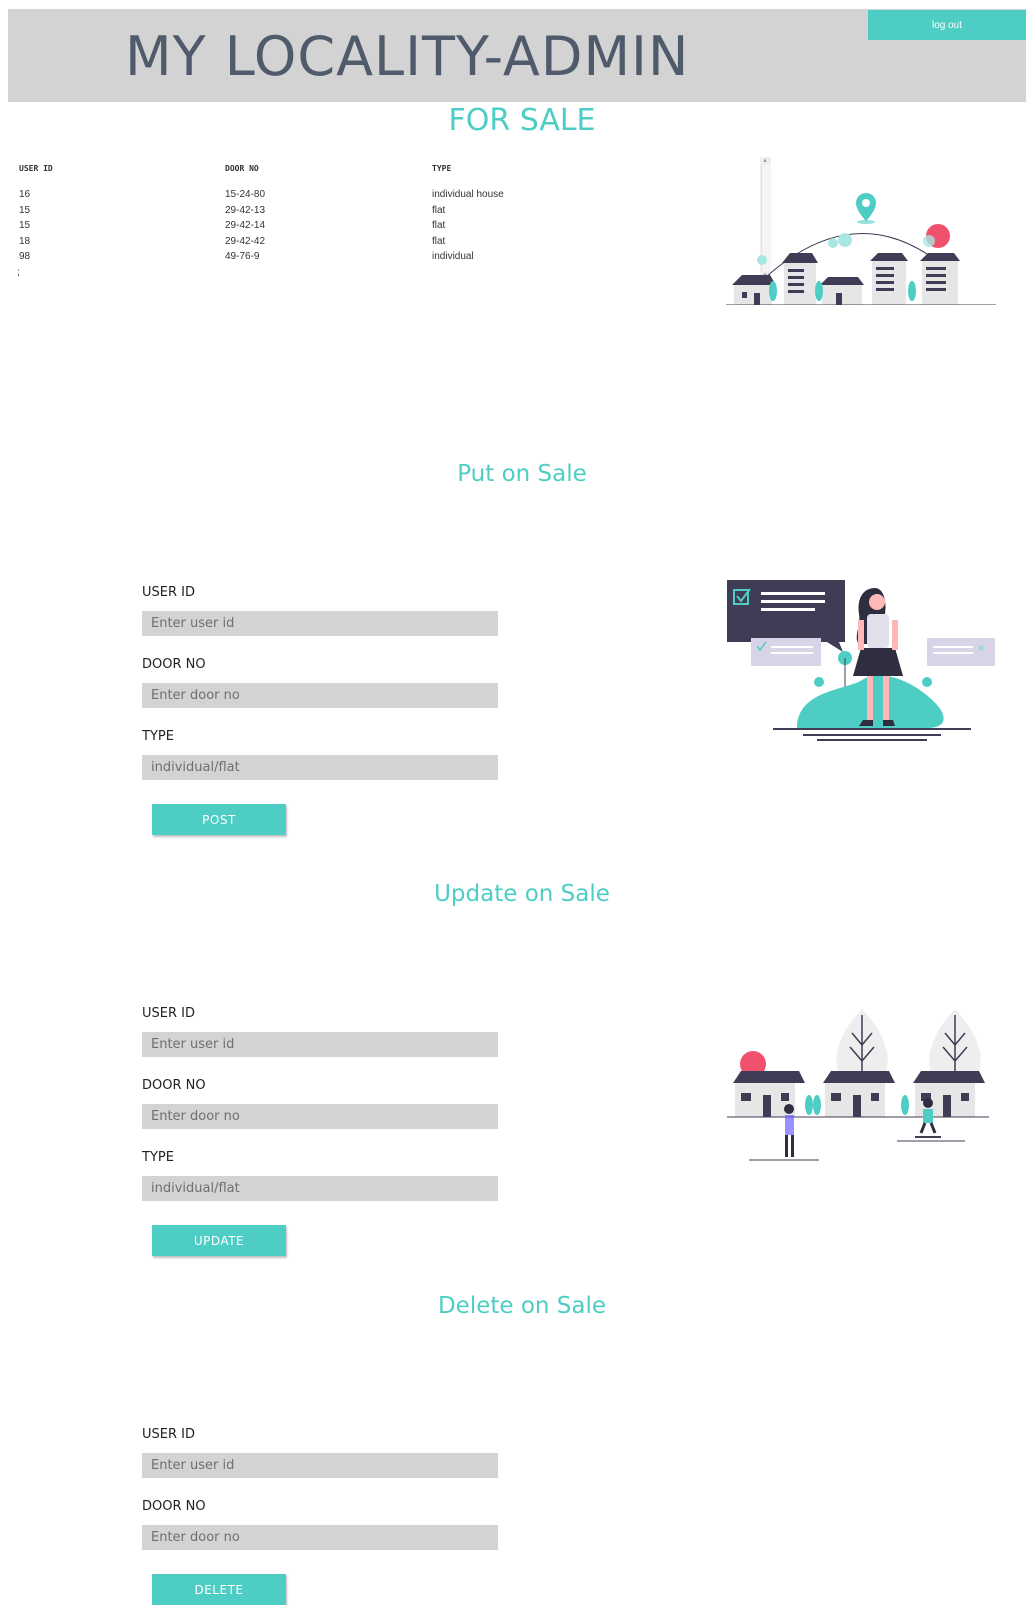  I want to click on table-row: 16 15-24-80 individual house, so click(303, 195).